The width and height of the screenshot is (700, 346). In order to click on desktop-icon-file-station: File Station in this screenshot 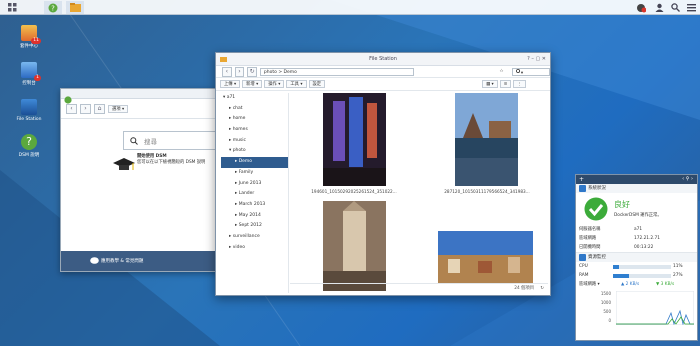, I will do `click(29, 110)`.